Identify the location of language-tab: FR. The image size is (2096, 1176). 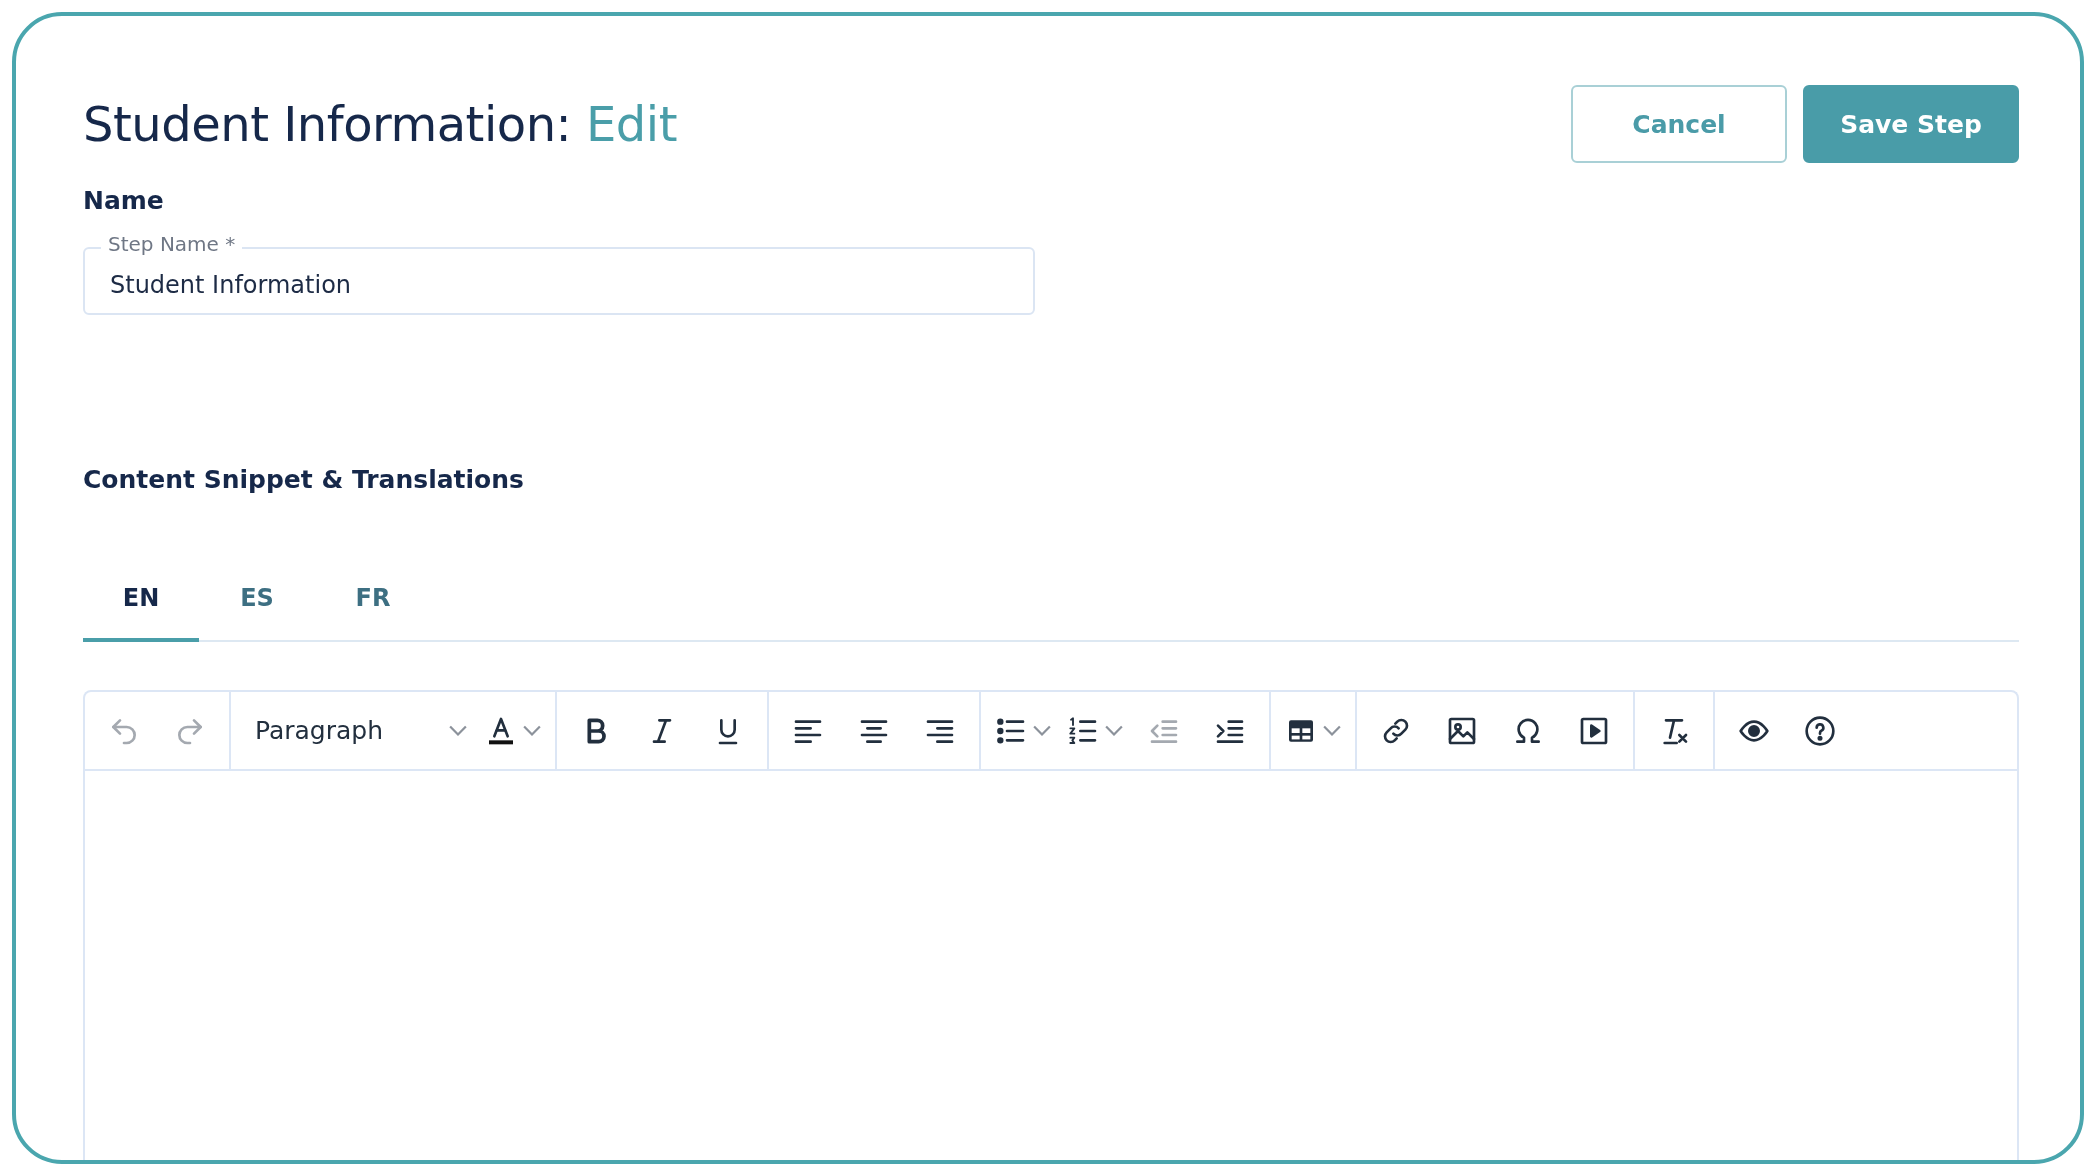
(373, 599).